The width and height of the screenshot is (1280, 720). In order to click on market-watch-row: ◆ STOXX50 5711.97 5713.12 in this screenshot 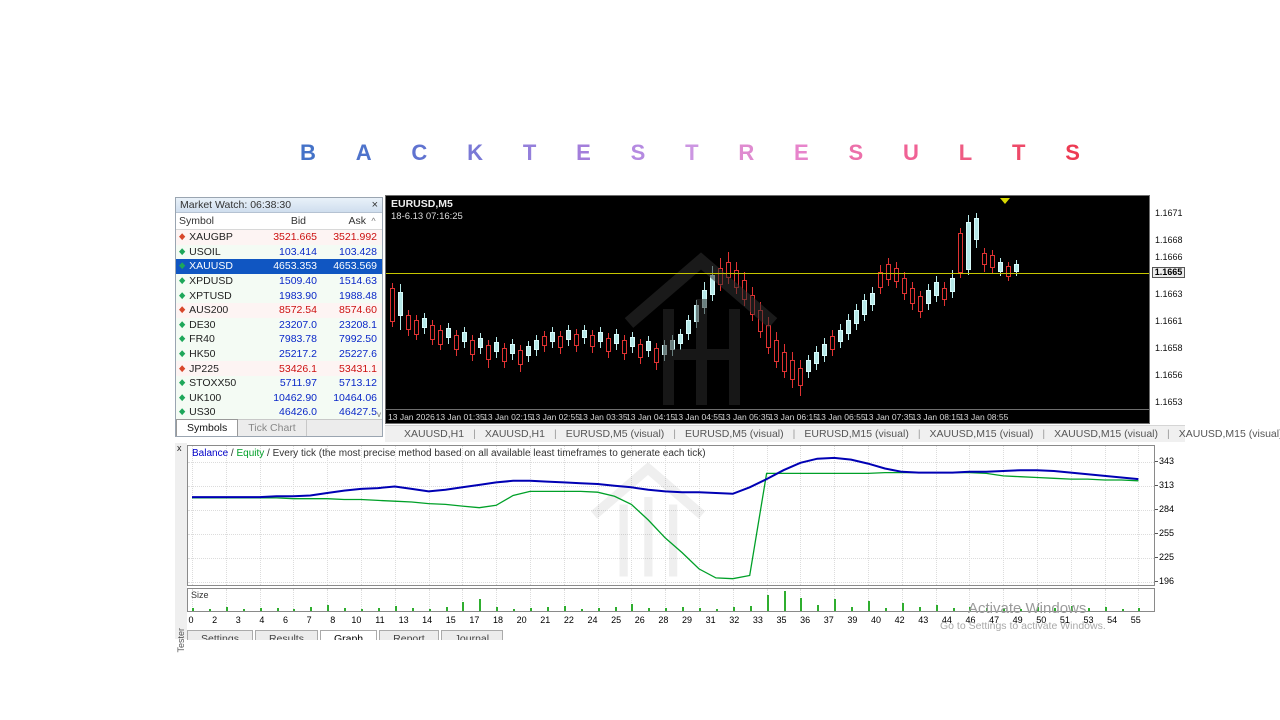, I will do `click(279, 383)`.